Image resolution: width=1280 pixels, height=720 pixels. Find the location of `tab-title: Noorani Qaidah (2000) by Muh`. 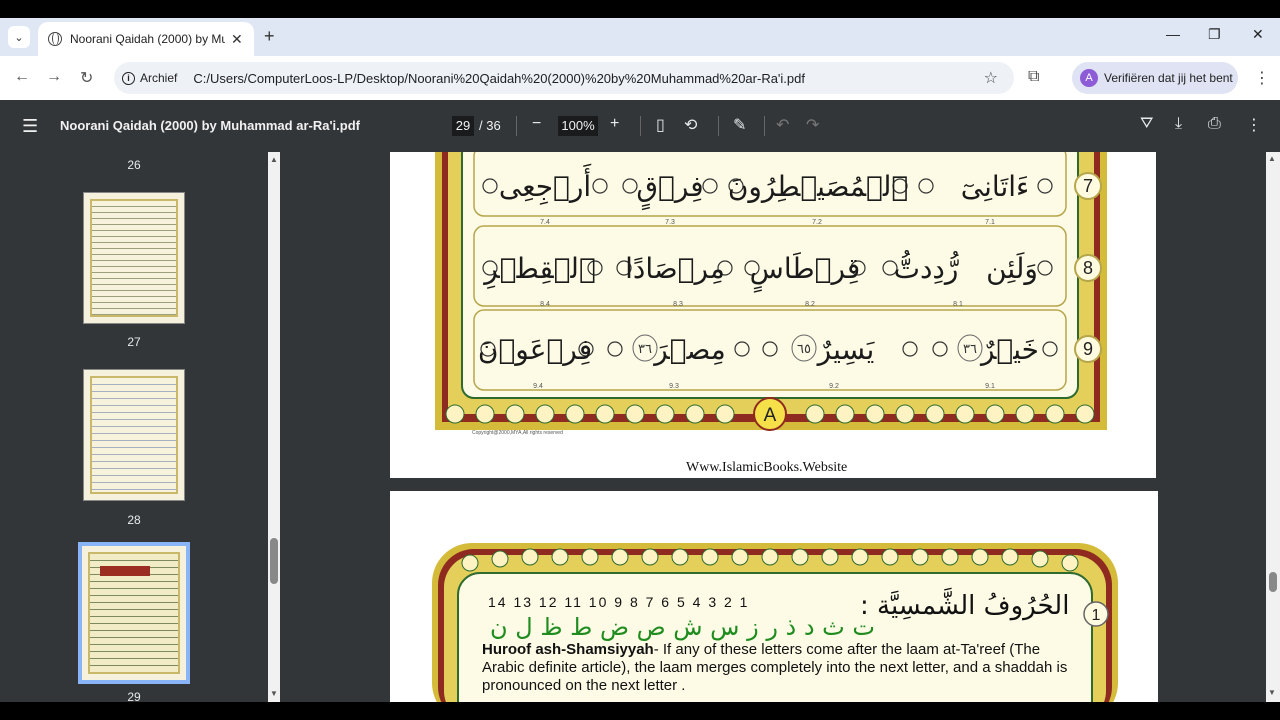

tab-title: Noorani Qaidah (2000) by Muh is located at coordinates (147, 39).